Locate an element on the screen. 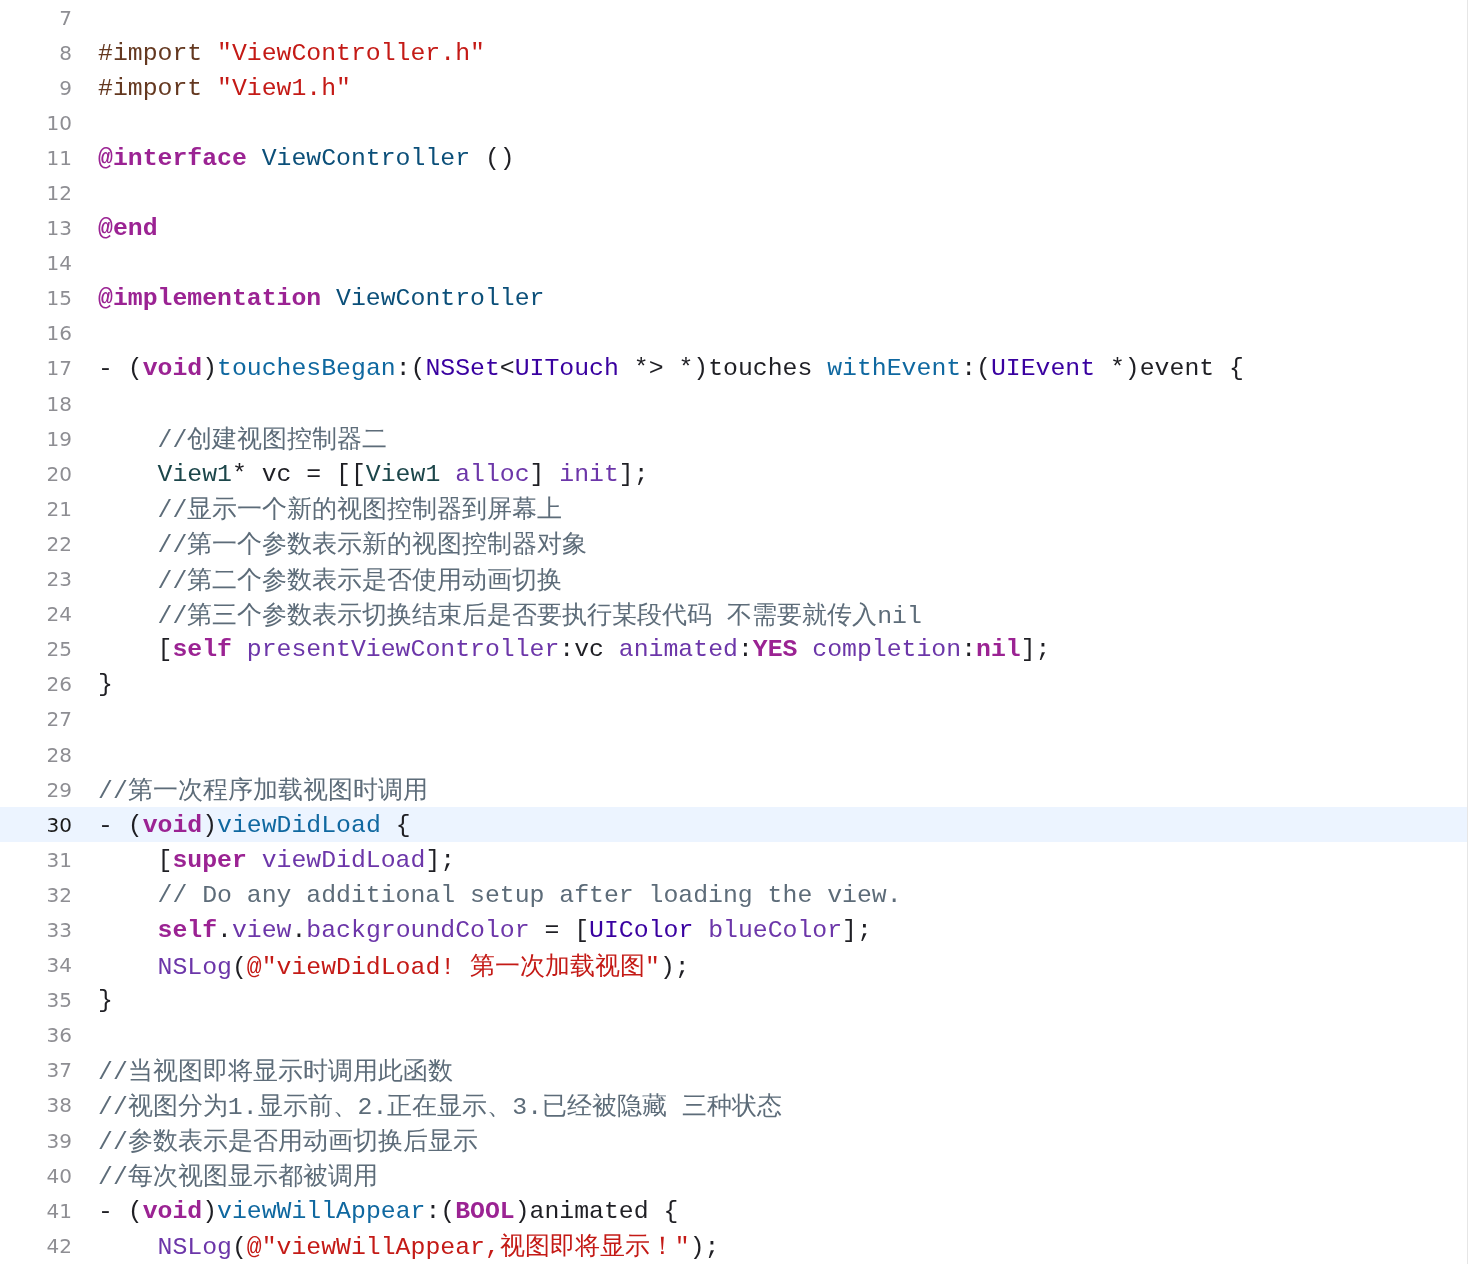 The image size is (1472, 1264). line-number: 42 is located at coordinates (58, 1245).